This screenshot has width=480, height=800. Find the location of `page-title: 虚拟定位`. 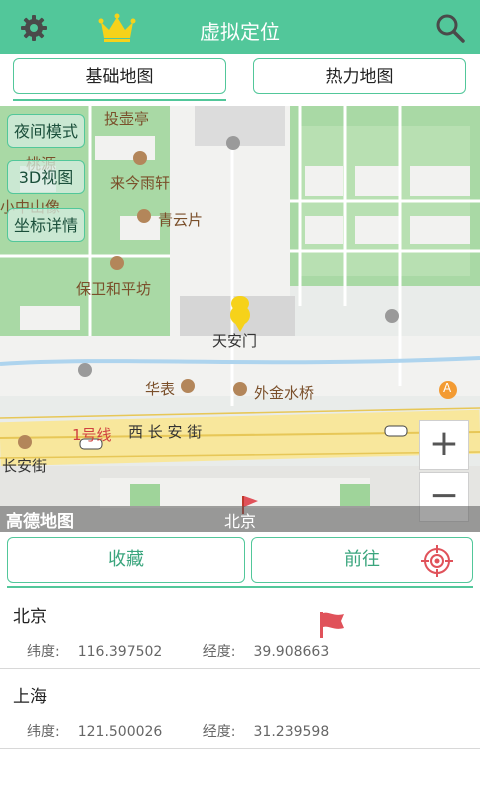

page-title: 虚拟定位 is located at coordinates (240, 32).